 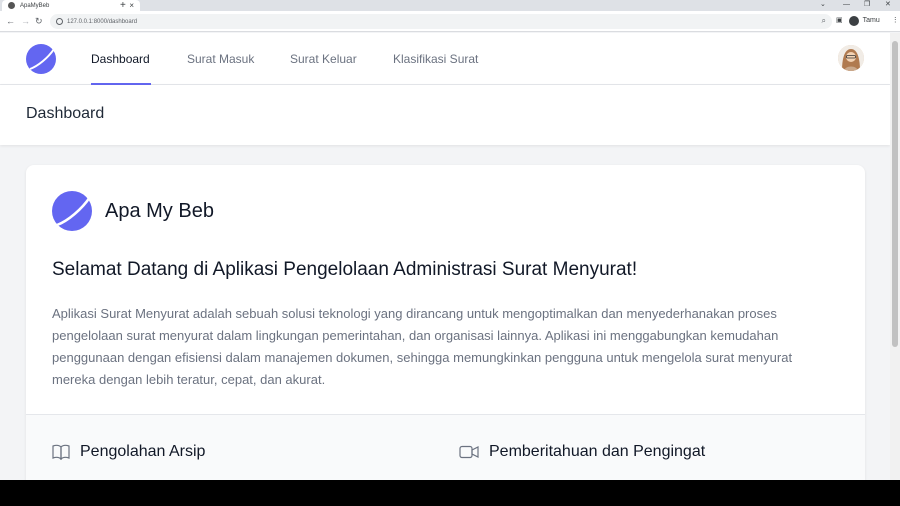 I want to click on feature-title: Pemberitahuan dan Pengingat, so click(x=597, y=451).